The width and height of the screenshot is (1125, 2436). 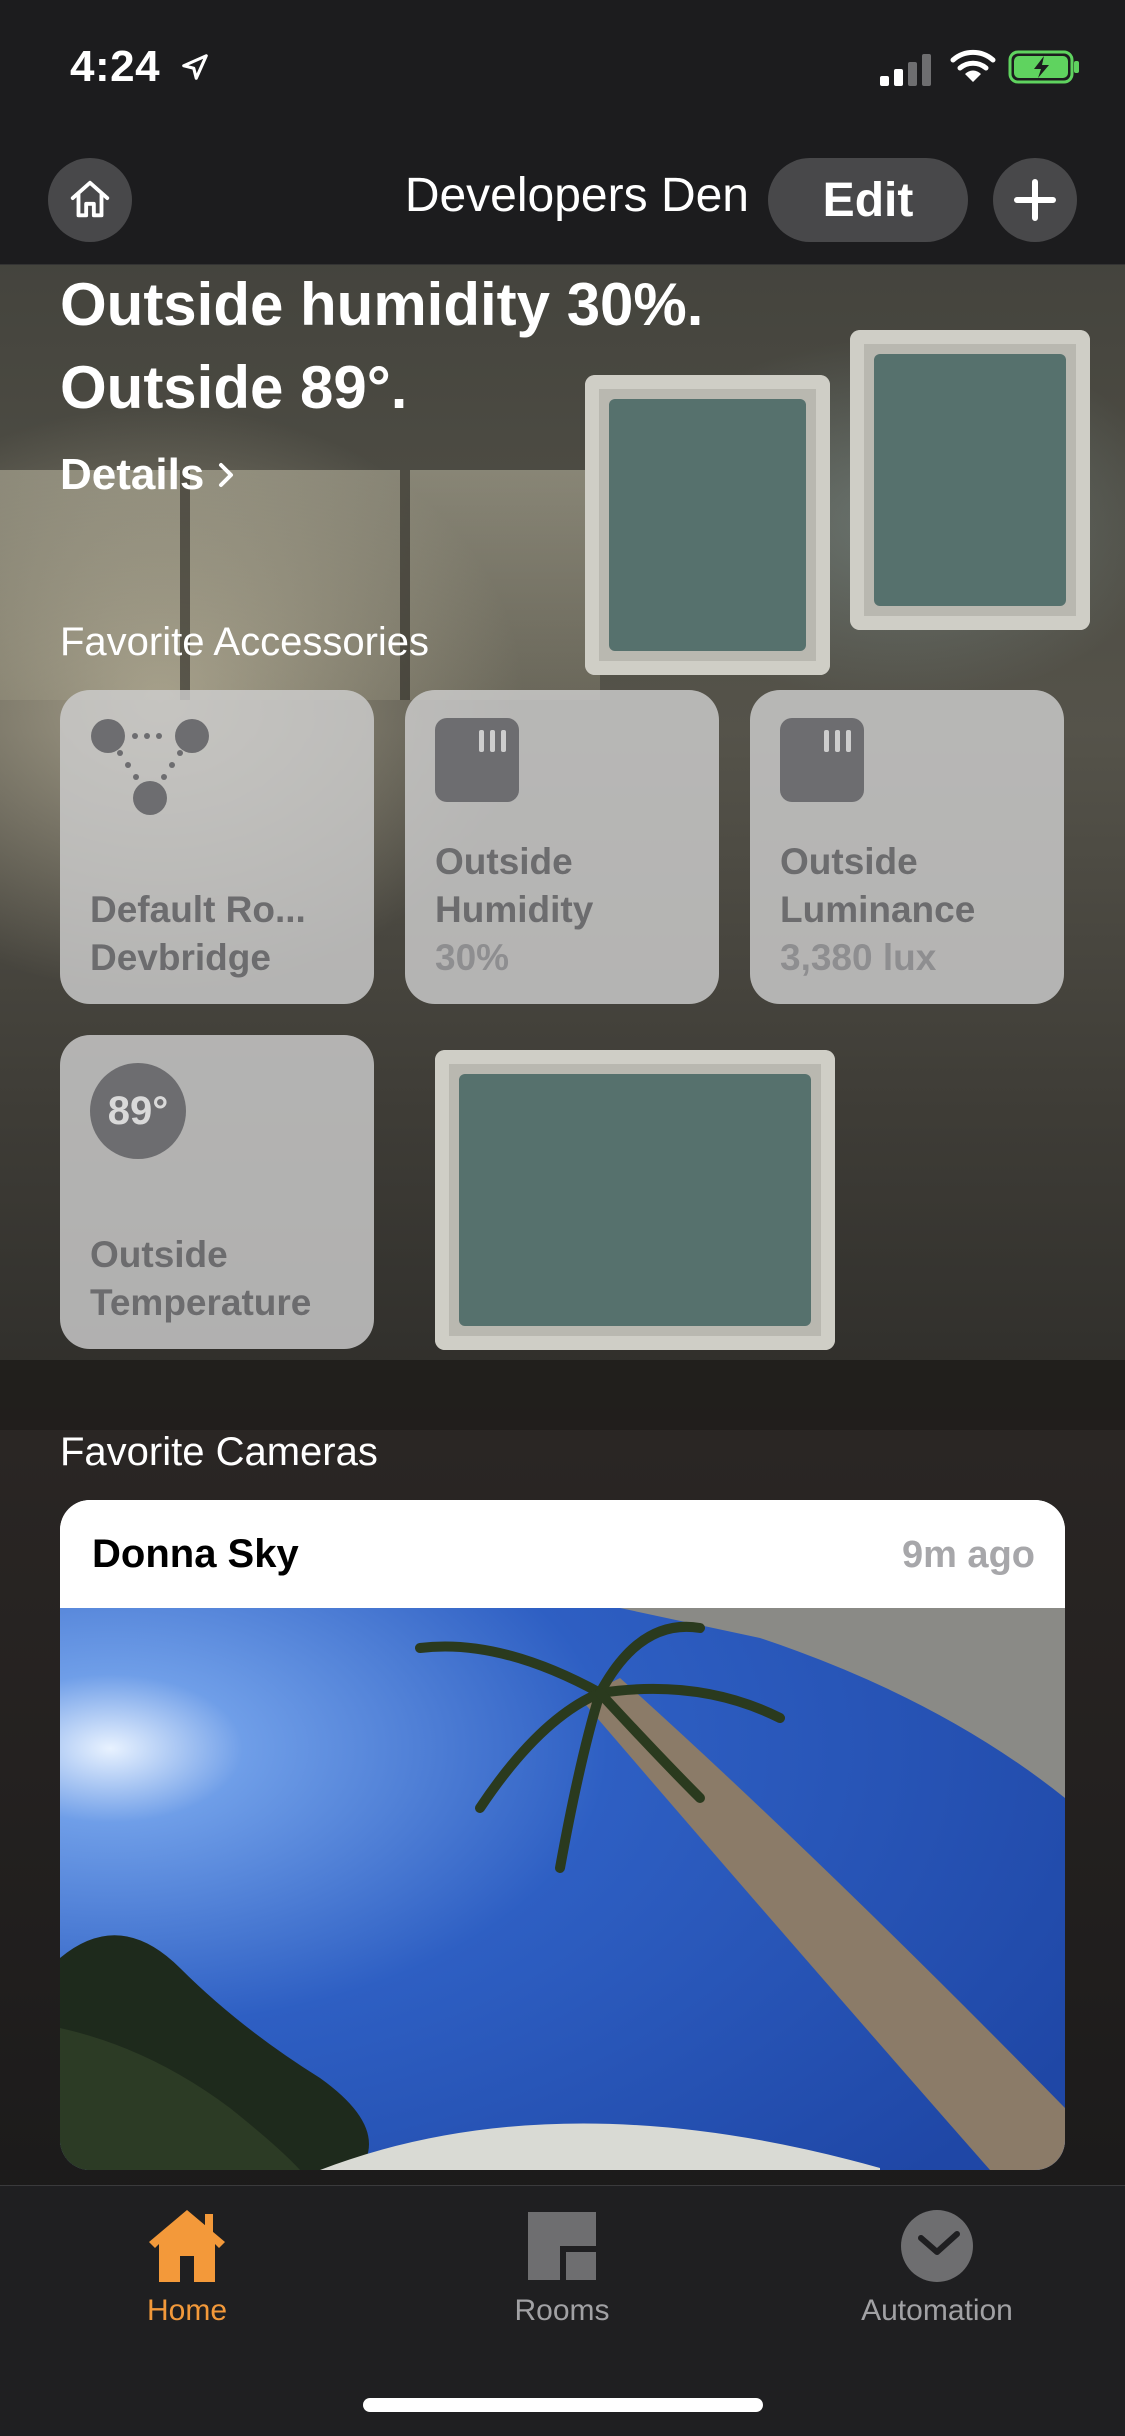 I want to click on tile-name-line2: Devbridge, so click(x=180, y=957).